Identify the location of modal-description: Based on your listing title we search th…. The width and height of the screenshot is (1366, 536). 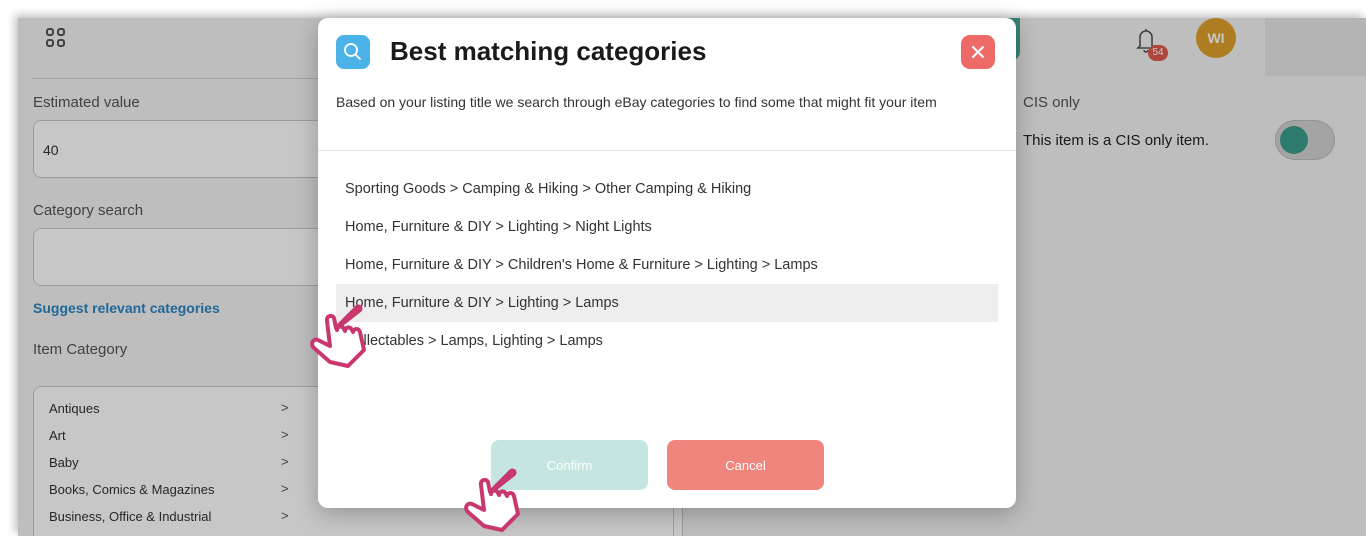
(636, 102).